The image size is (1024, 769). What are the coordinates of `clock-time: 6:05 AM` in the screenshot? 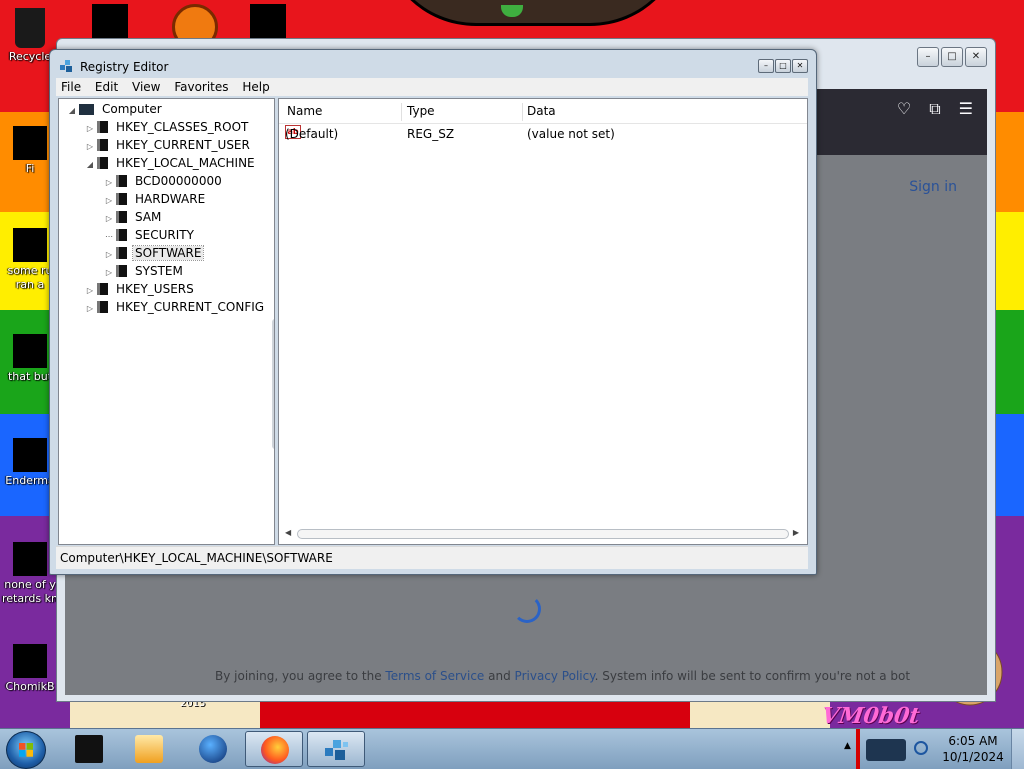 It's located at (973, 741).